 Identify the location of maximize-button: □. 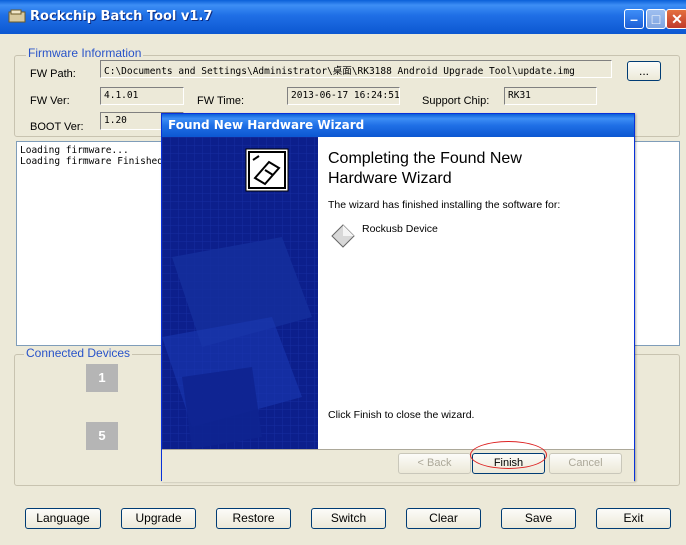
(656, 19).